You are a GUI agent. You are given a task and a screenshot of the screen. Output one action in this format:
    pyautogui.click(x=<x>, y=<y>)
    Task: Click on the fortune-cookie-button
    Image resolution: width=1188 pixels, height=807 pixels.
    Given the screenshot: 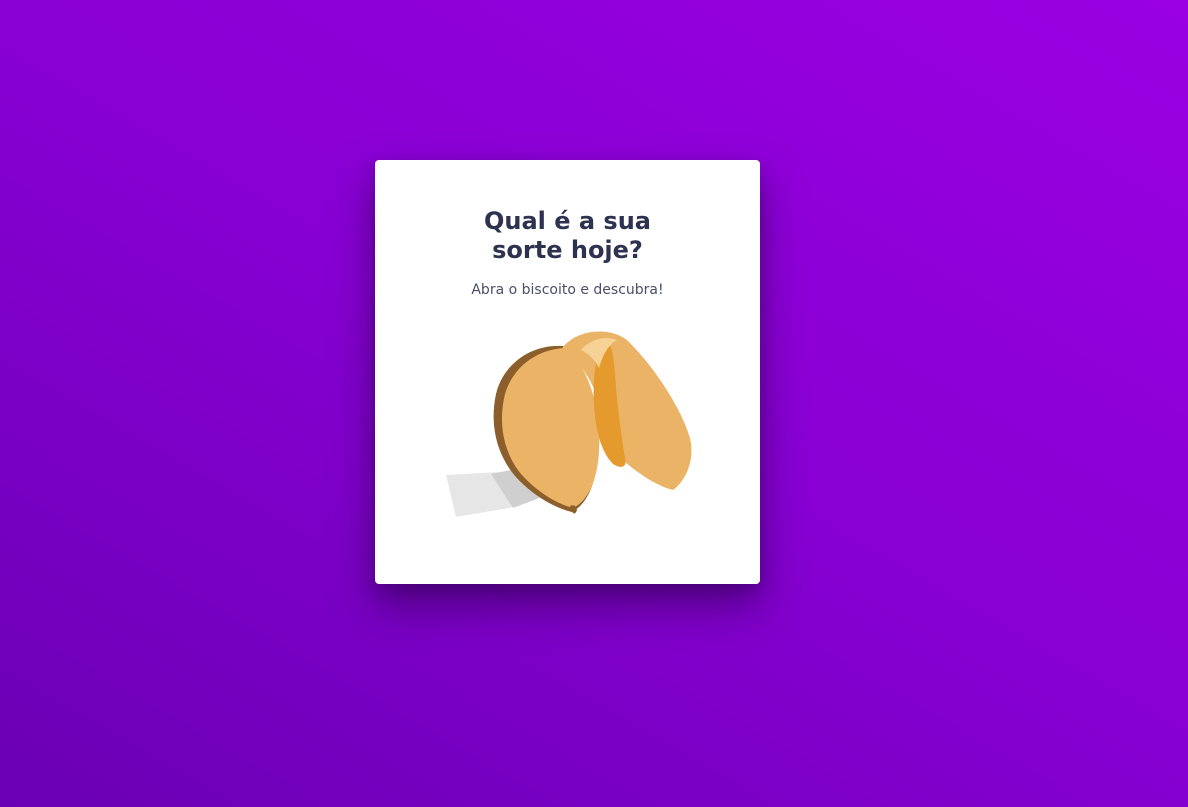 What is the action you would take?
    pyautogui.click(x=571, y=424)
    